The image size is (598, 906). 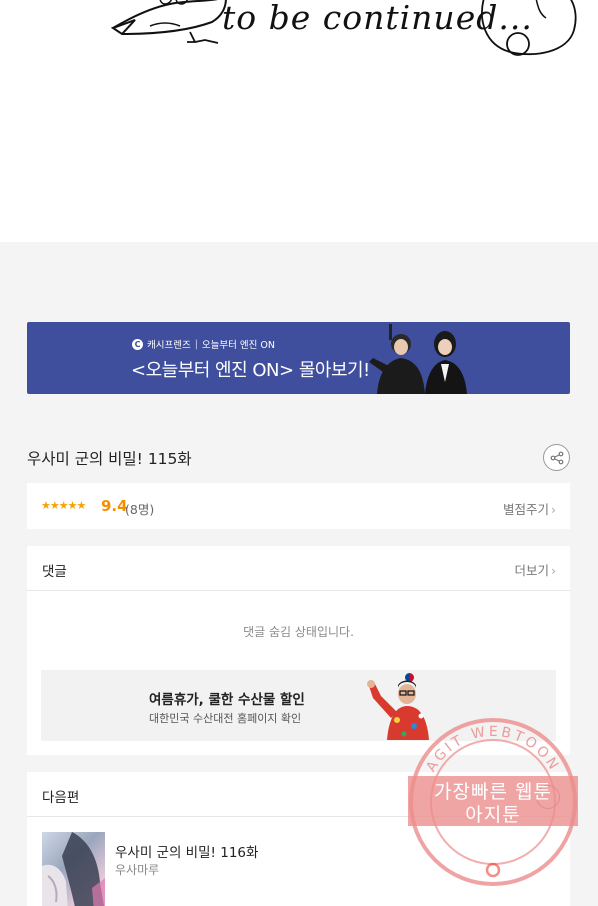 What do you see at coordinates (525, 509) in the screenshot?
I see `rate-button-label: 별점주기` at bounding box center [525, 509].